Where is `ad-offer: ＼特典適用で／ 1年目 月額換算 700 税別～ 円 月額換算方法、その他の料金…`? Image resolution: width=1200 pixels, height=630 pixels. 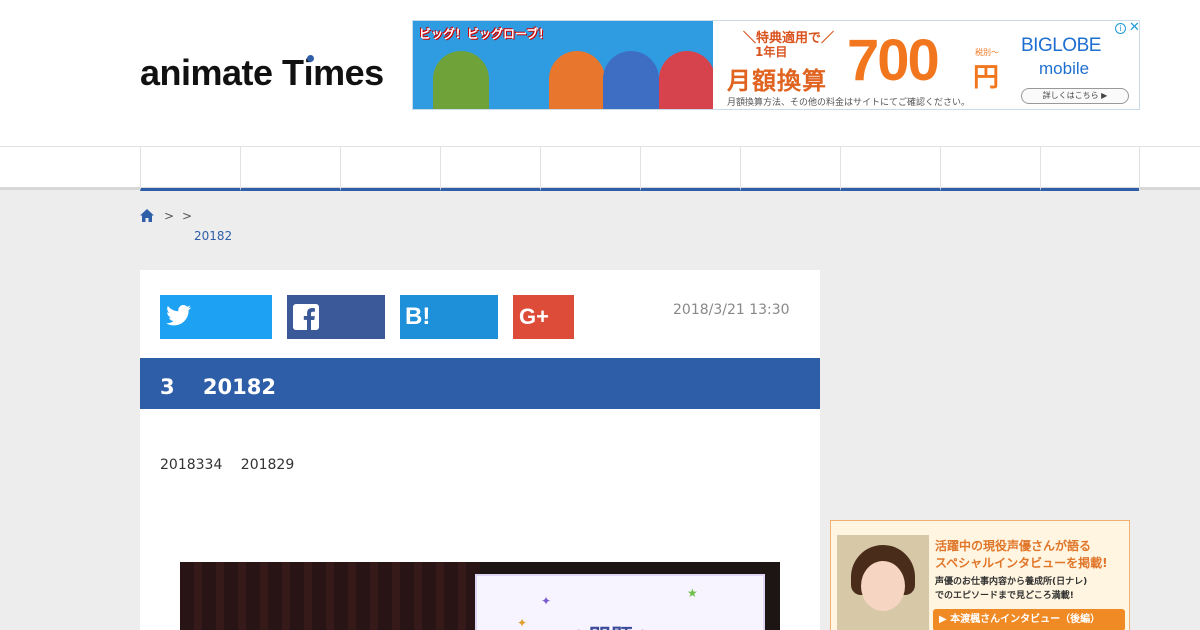
ad-offer: ＼特典適用で／ 1年目 月額換算 700 税別～ 円 月額換算方法、その他の料金… is located at coordinates (863, 65).